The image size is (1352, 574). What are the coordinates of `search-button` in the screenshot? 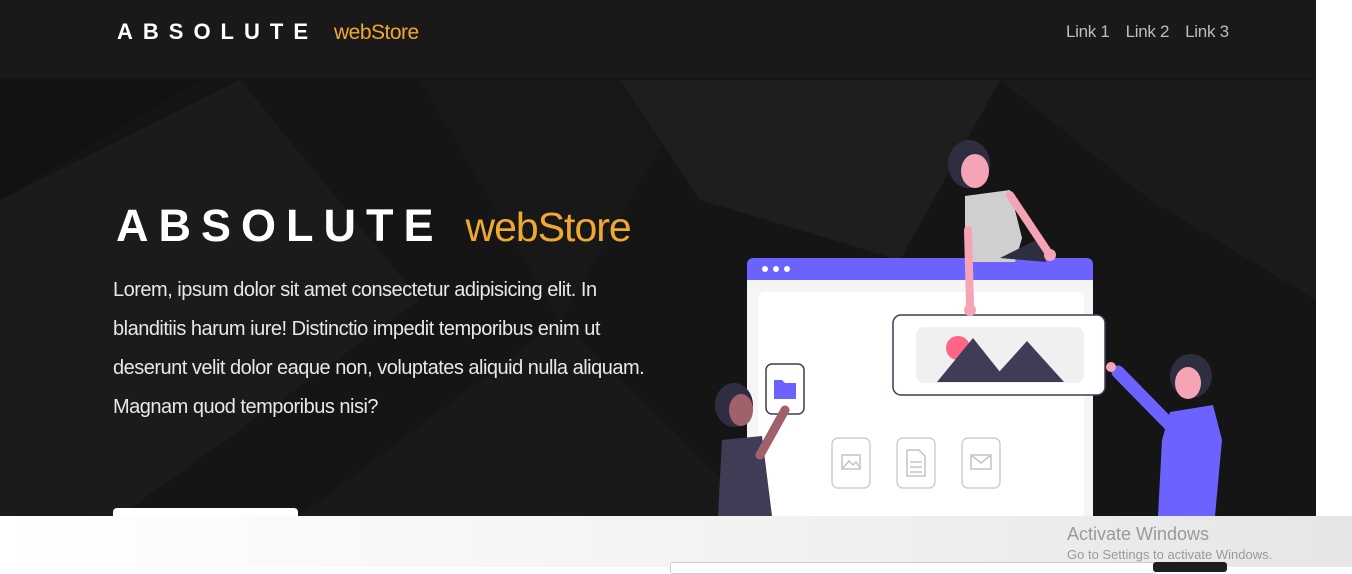 It's located at (1190, 567).